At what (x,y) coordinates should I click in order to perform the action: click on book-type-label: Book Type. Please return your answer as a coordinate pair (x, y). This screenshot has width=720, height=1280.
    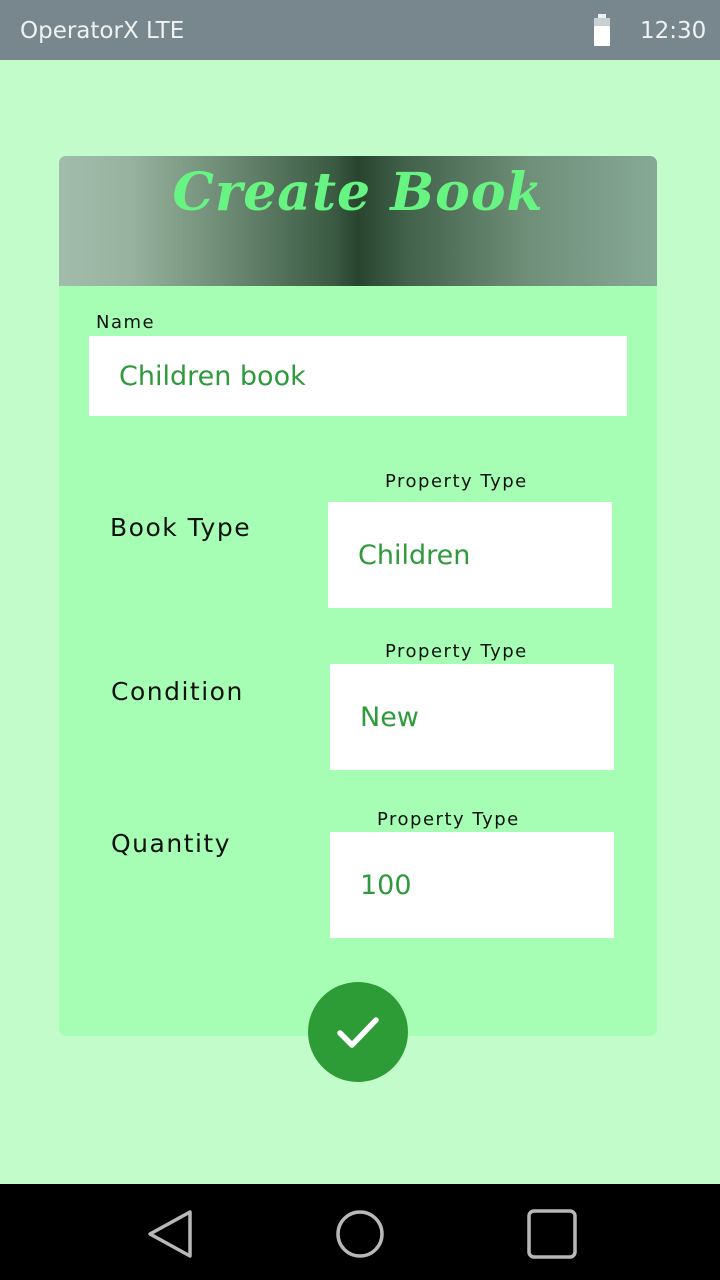
    Looking at the image, I should click on (181, 527).